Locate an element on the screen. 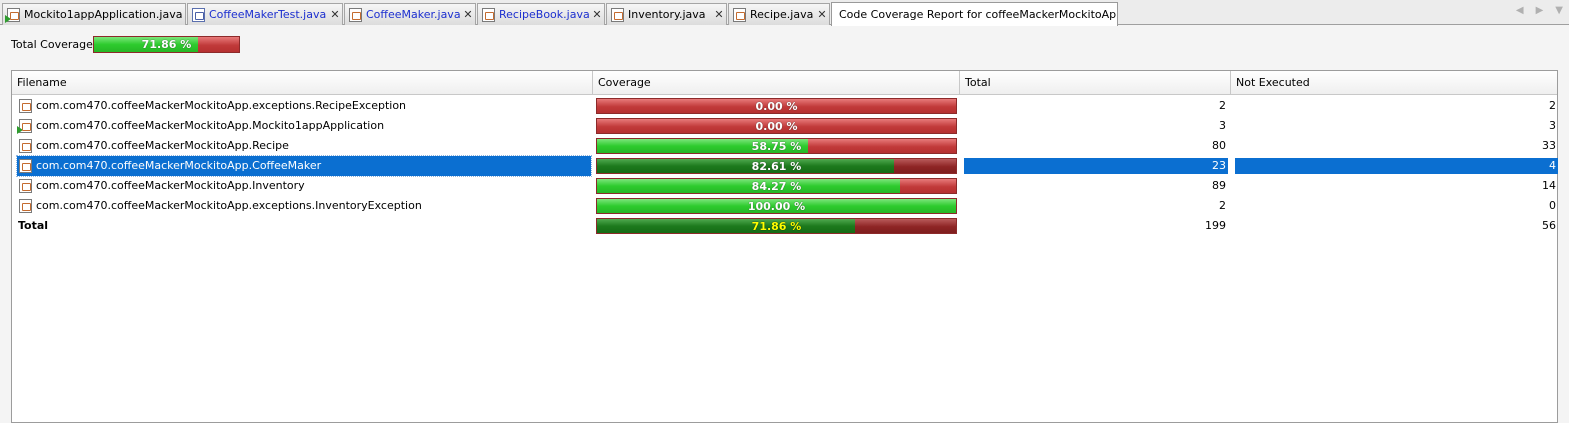 The height and width of the screenshot is (423, 1569). java-test-file-icon is located at coordinates (198, 14).